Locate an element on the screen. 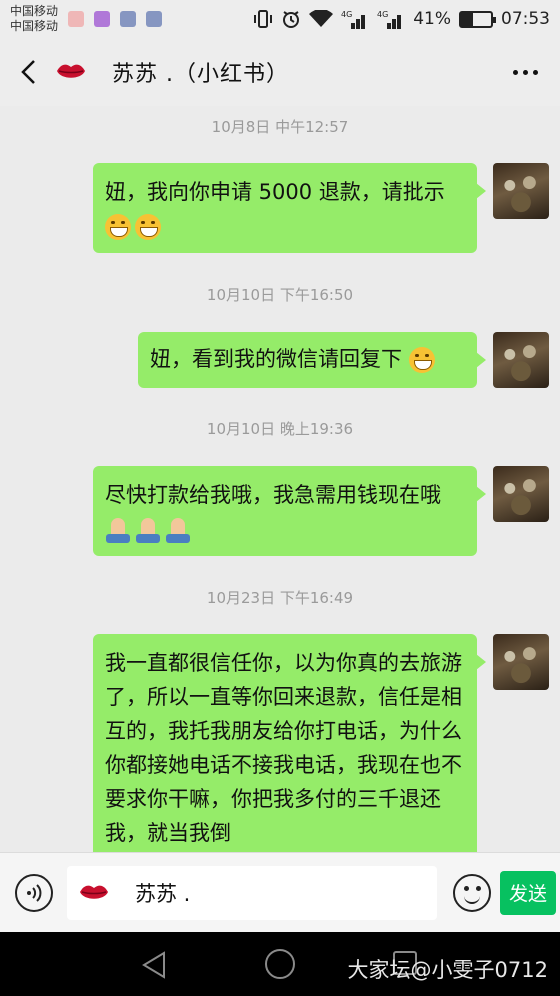  carrier-info: 中国移动 中国移动 is located at coordinates (34, 19).